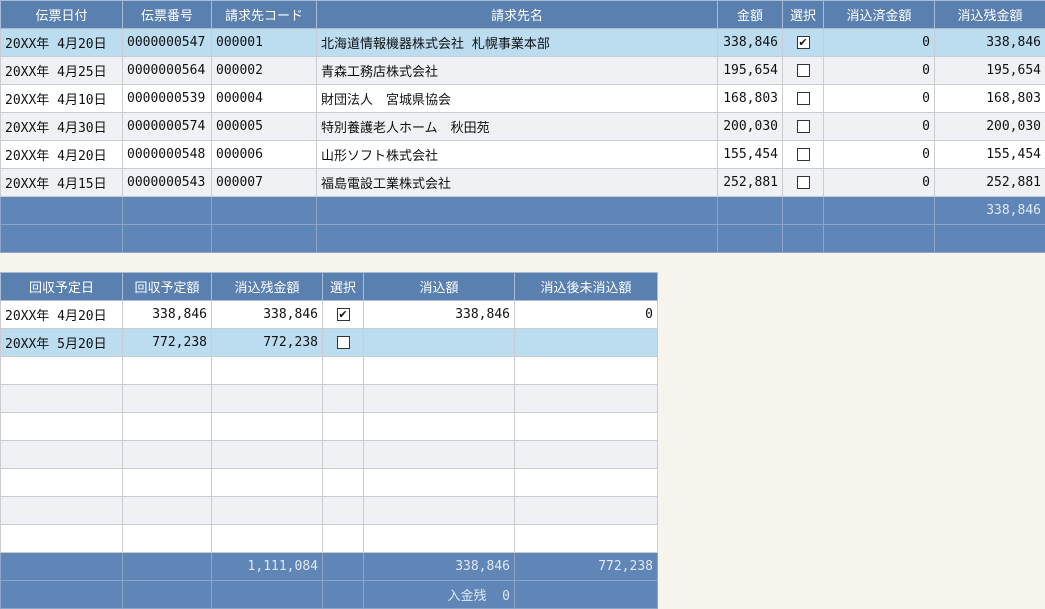 This screenshot has height=609, width=1045. What do you see at coordinates (517, 183) in the screenshot?
I see `cell-client-name: 福島電設工業株式会社` at bounding box center [517, 183].